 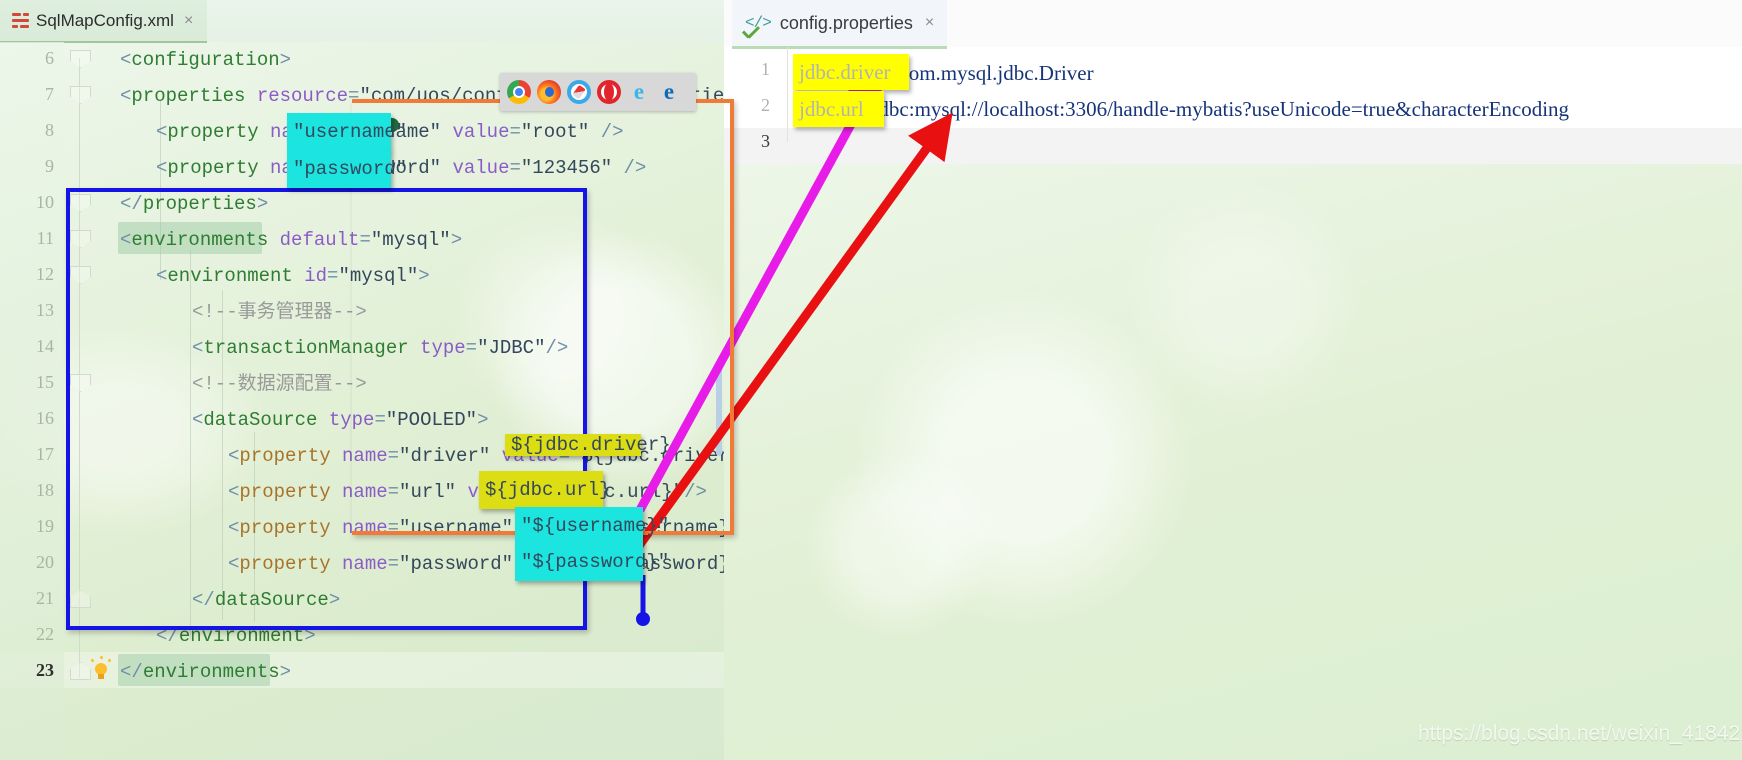 What do you see at coordinates (347, 169) in the screenshot?
I see `highlight-password-token: "password"` at bounding box center [347, 169].